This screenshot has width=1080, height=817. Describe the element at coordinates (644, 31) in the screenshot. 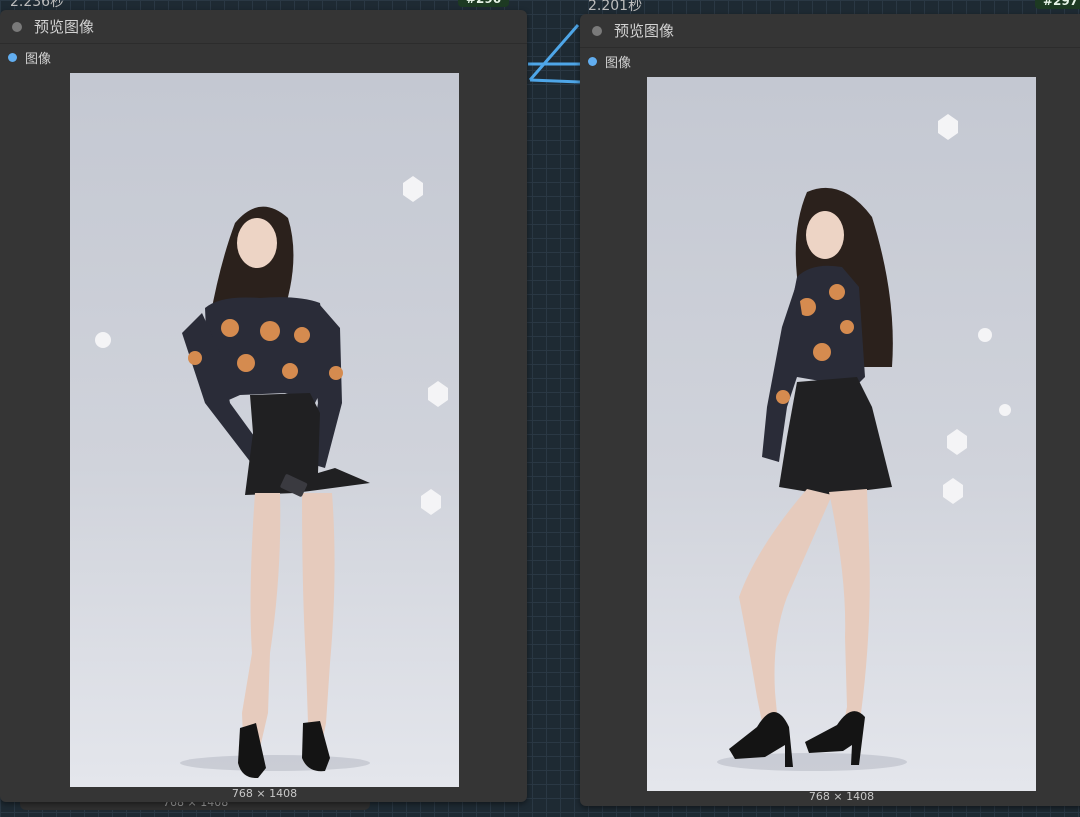

I see `right-node-title: 预览图像` at that location.